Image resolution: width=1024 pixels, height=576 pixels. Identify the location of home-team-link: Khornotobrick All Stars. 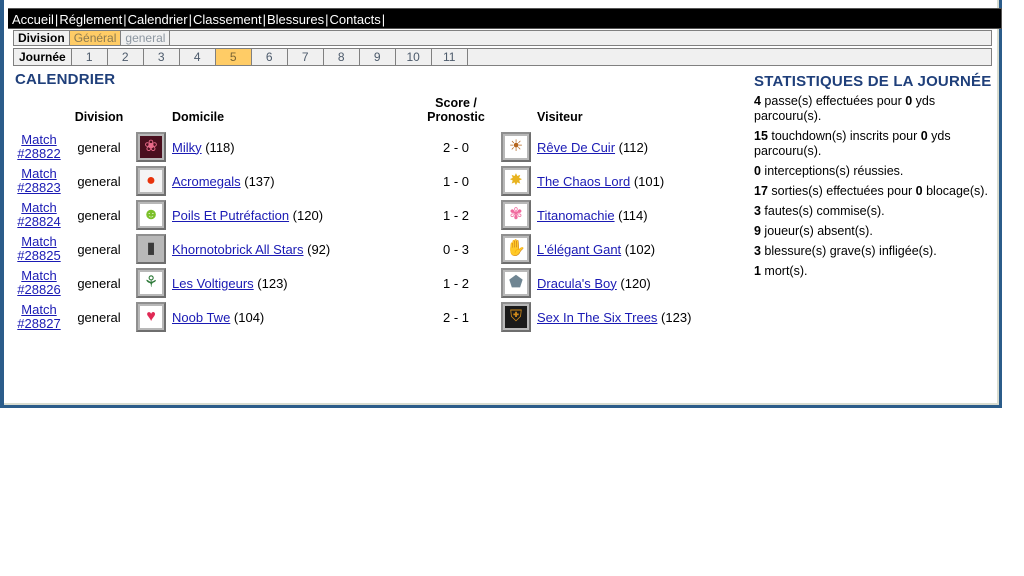
(238, 249).